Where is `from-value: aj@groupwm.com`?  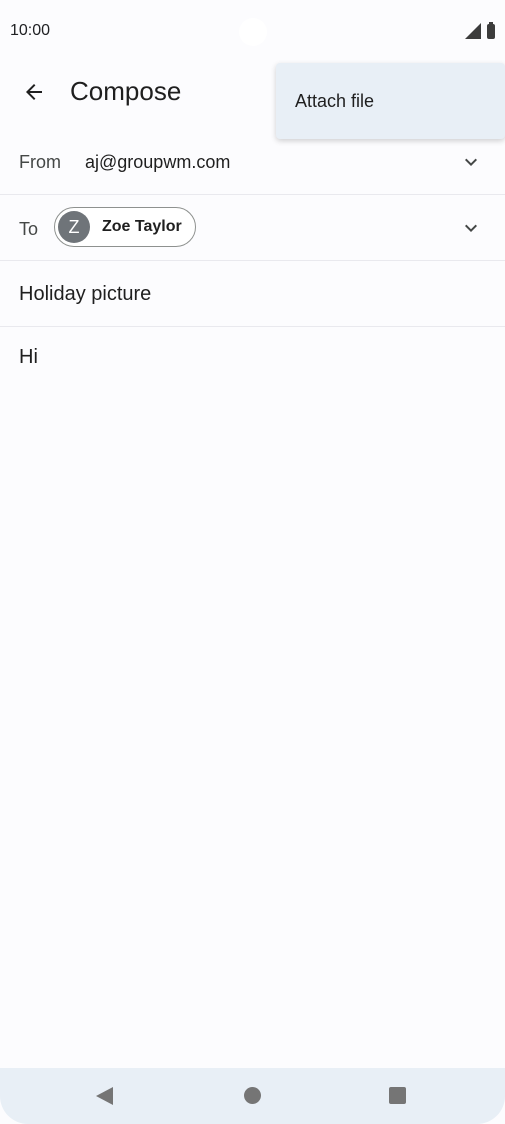 from-value: aj@groupwm.com is located at coordinates (157, 162).